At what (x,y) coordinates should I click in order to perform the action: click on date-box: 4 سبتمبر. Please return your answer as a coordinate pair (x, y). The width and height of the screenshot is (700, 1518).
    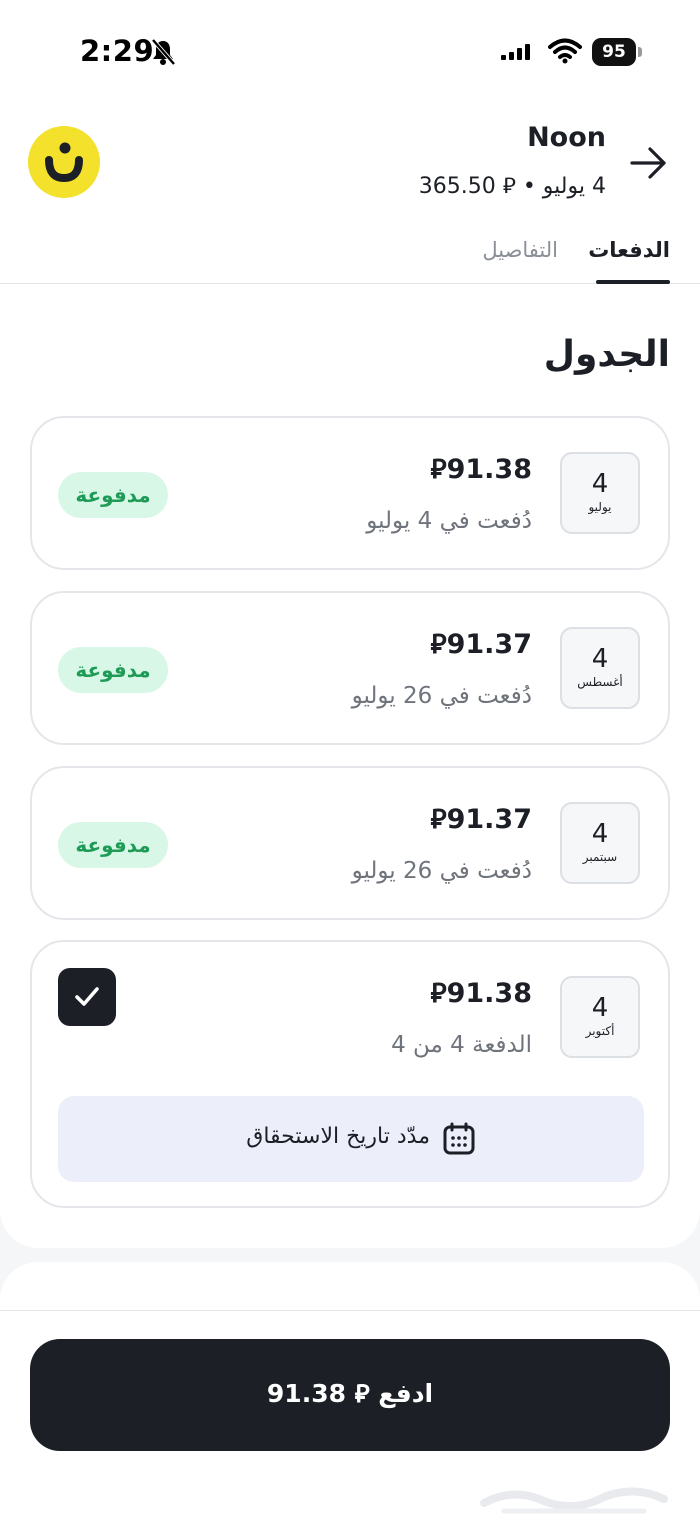
    Looking at the image, I should click on (600, 843).